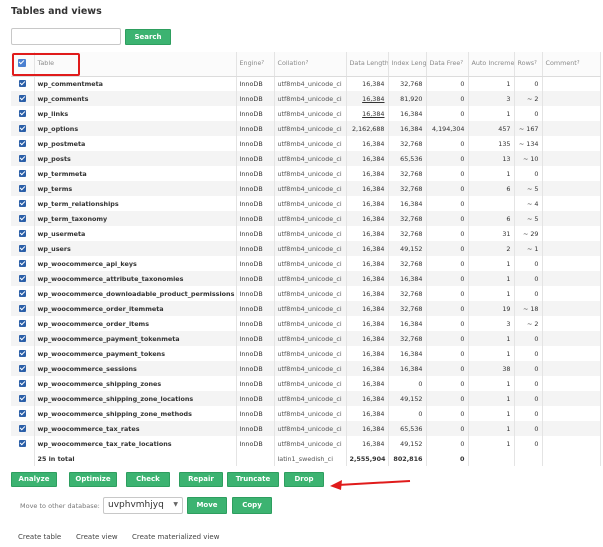  What do you see at coordinates (135, 398) in the screenshot?
I see `table-cell-name: wp_woocommerce_shipping_zone_locations` at bounding box center [135, 398].